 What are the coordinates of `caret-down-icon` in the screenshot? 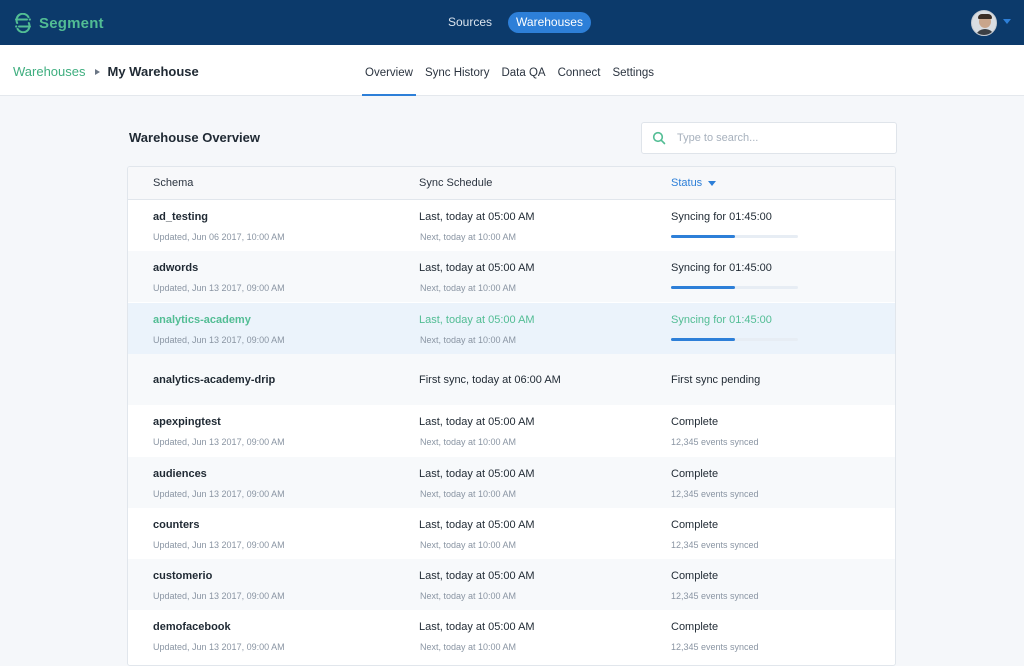 It's located at (1007, 21).